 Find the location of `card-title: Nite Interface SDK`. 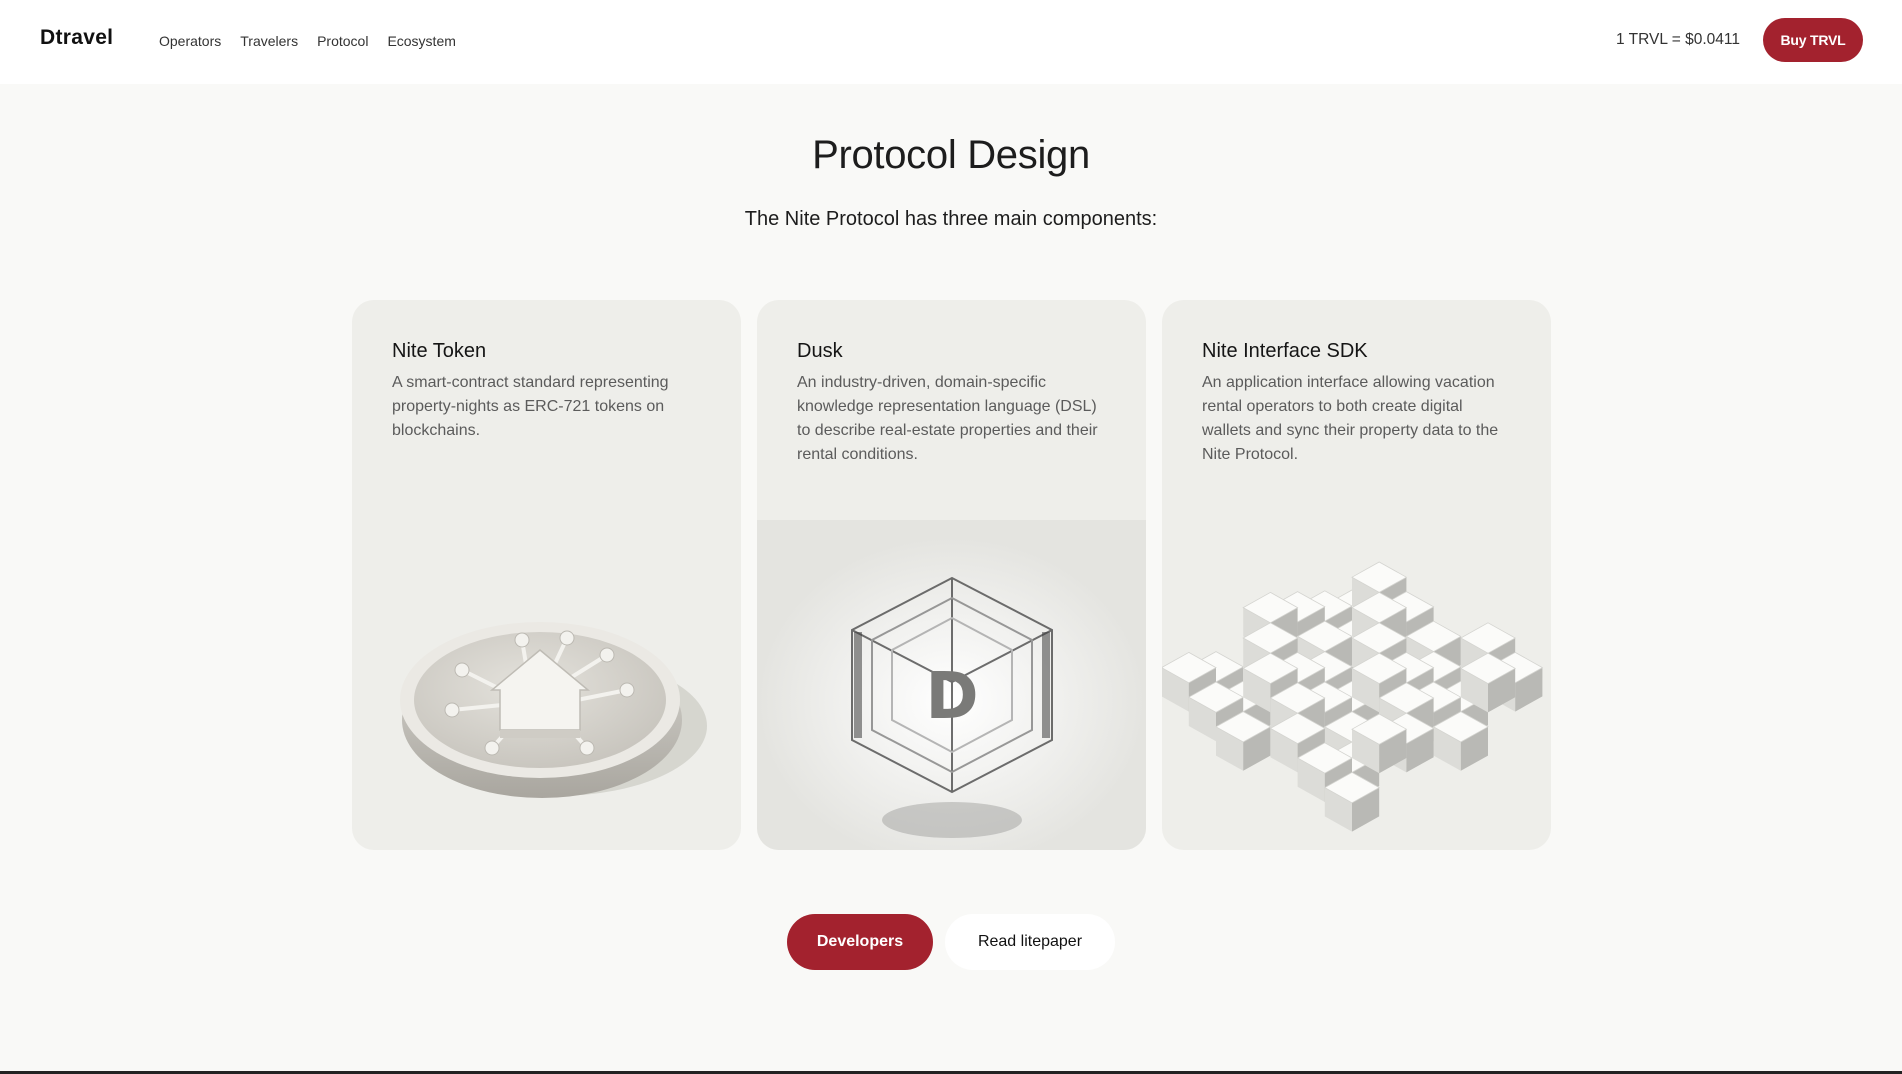

card-title: Nite Interface SDK is located at coordinates (1285, 351).